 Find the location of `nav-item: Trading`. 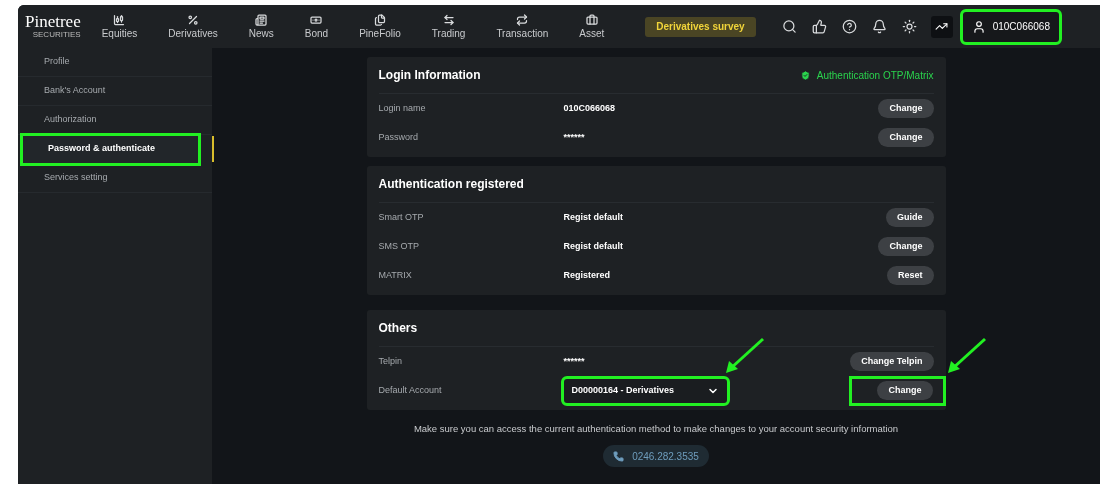

nav-item: Trading is located at coordinates (448, 26).